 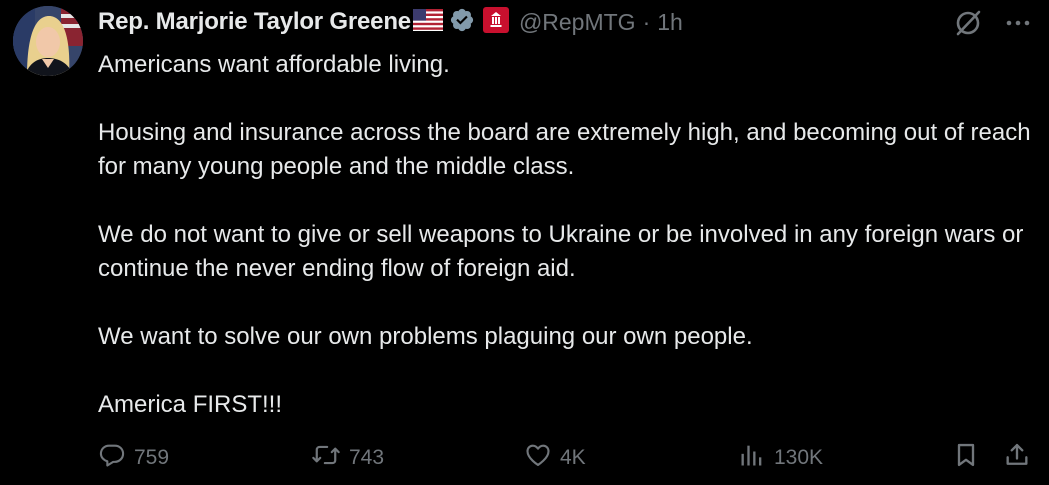 What do you see at coordinates (367, 457) in the screenshot?
I see `retweet-count: 743` at bounding box center [367, 457].